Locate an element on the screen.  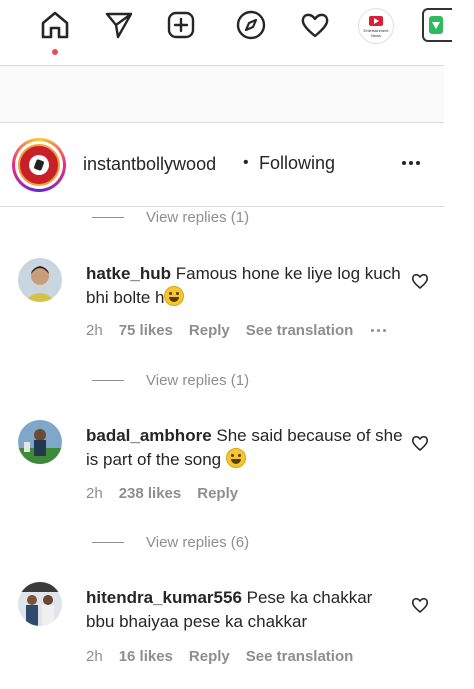
post-header: instantbollywood • Following is located at coordinates (222, 164).